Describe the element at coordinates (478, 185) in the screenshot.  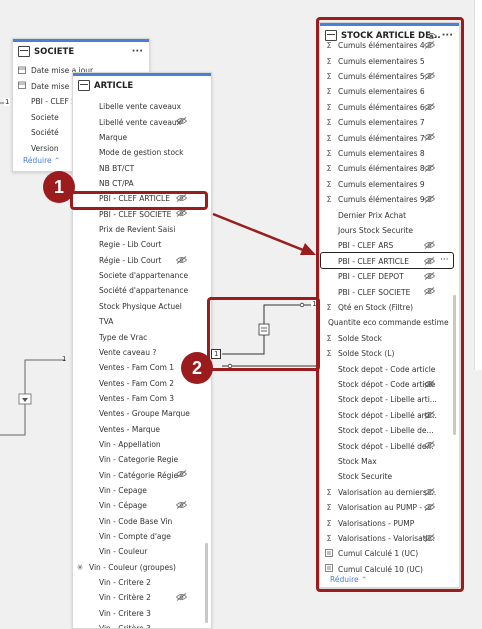
I see `offscreen-card-edge` at that location.